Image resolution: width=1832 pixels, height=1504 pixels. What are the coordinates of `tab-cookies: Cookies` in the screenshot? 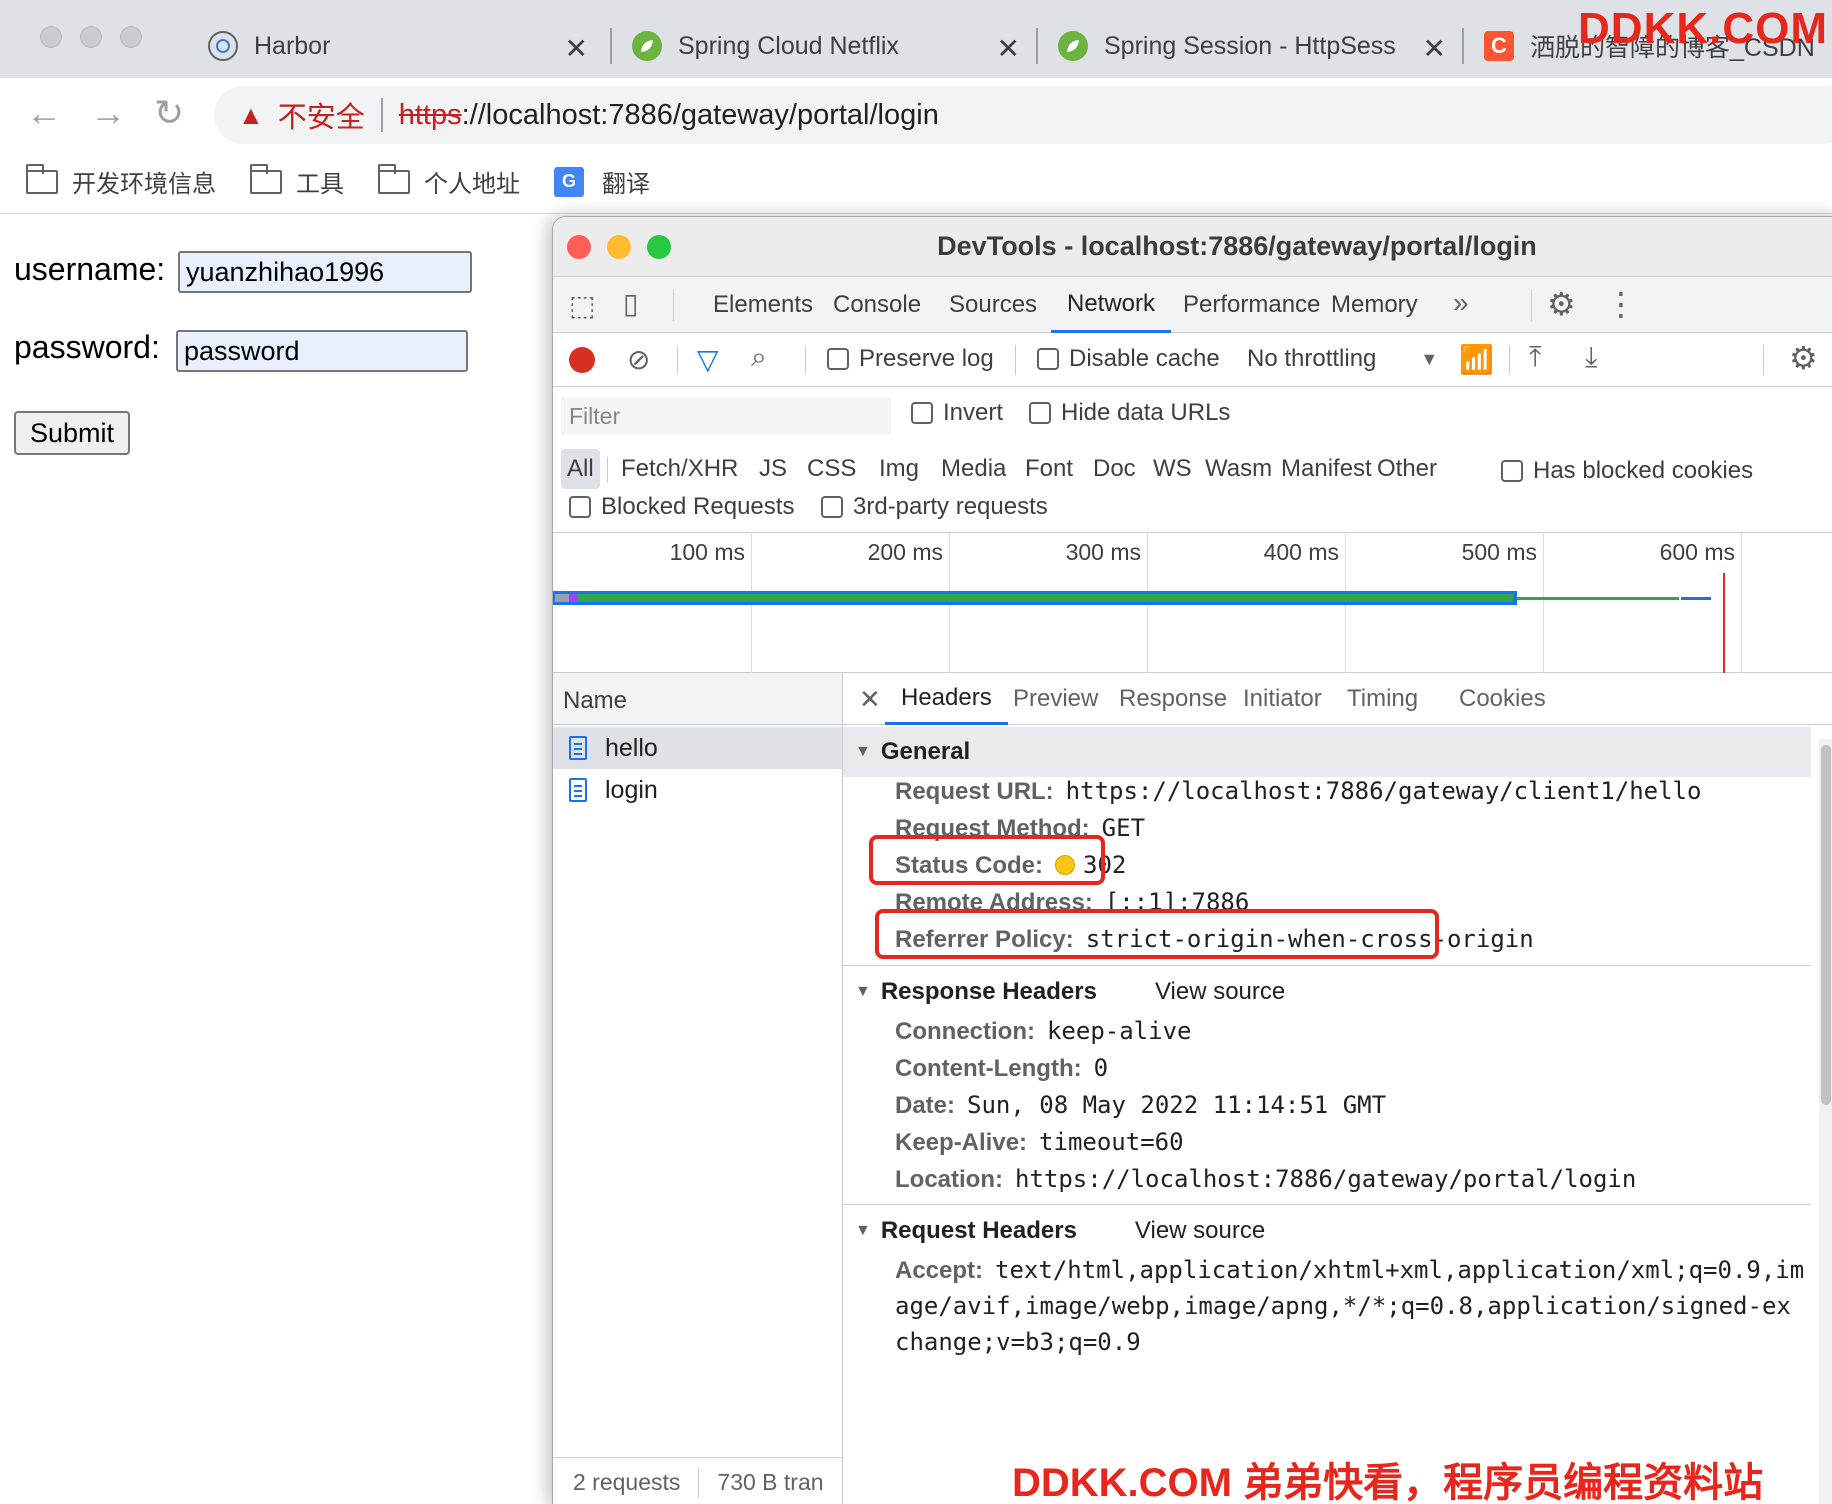 It's located at (1502, 699).